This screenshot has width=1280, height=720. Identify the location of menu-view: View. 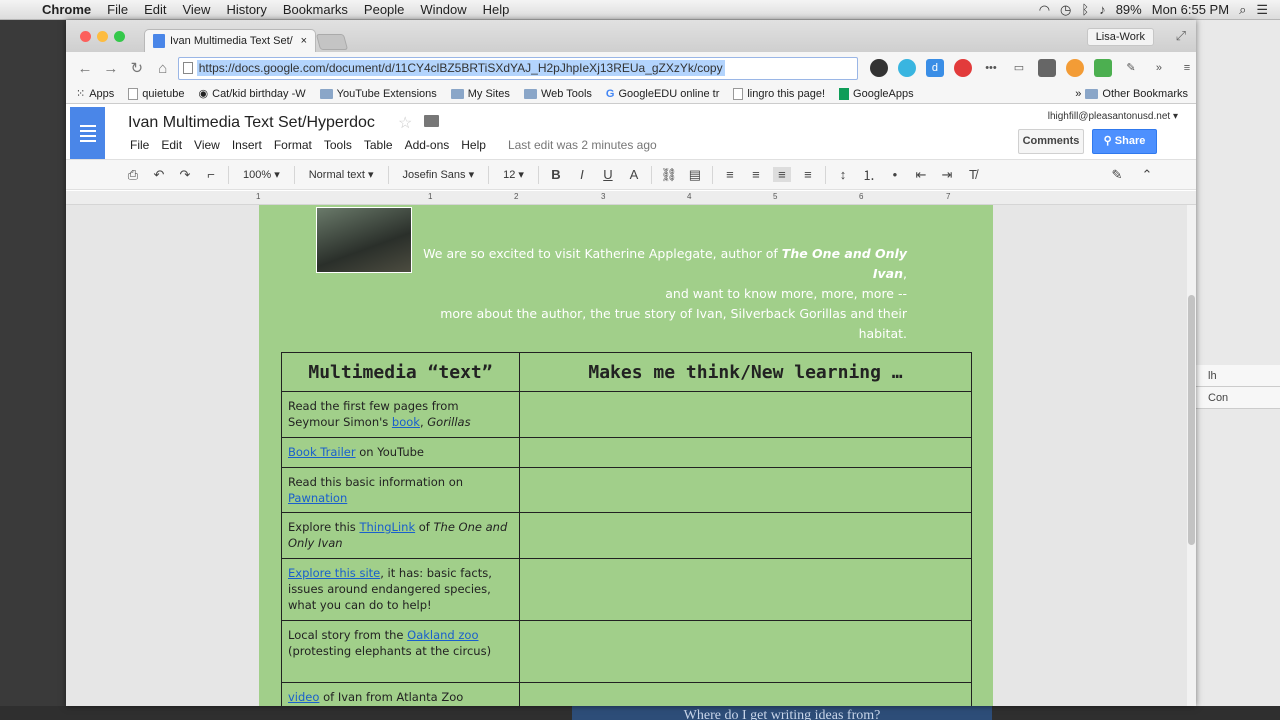
(196, 9).